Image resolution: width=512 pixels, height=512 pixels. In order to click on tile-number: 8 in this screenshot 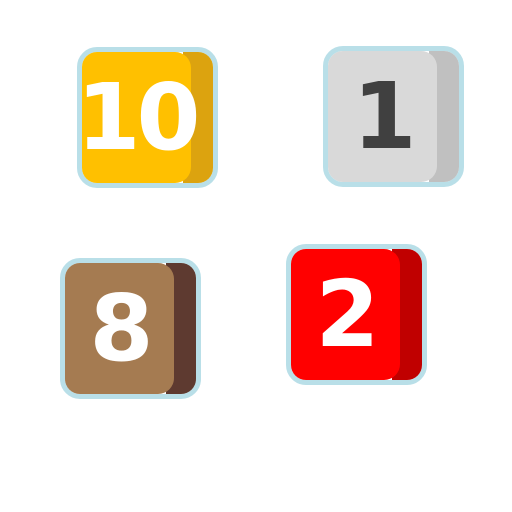, I will do `click(121, 328)`.